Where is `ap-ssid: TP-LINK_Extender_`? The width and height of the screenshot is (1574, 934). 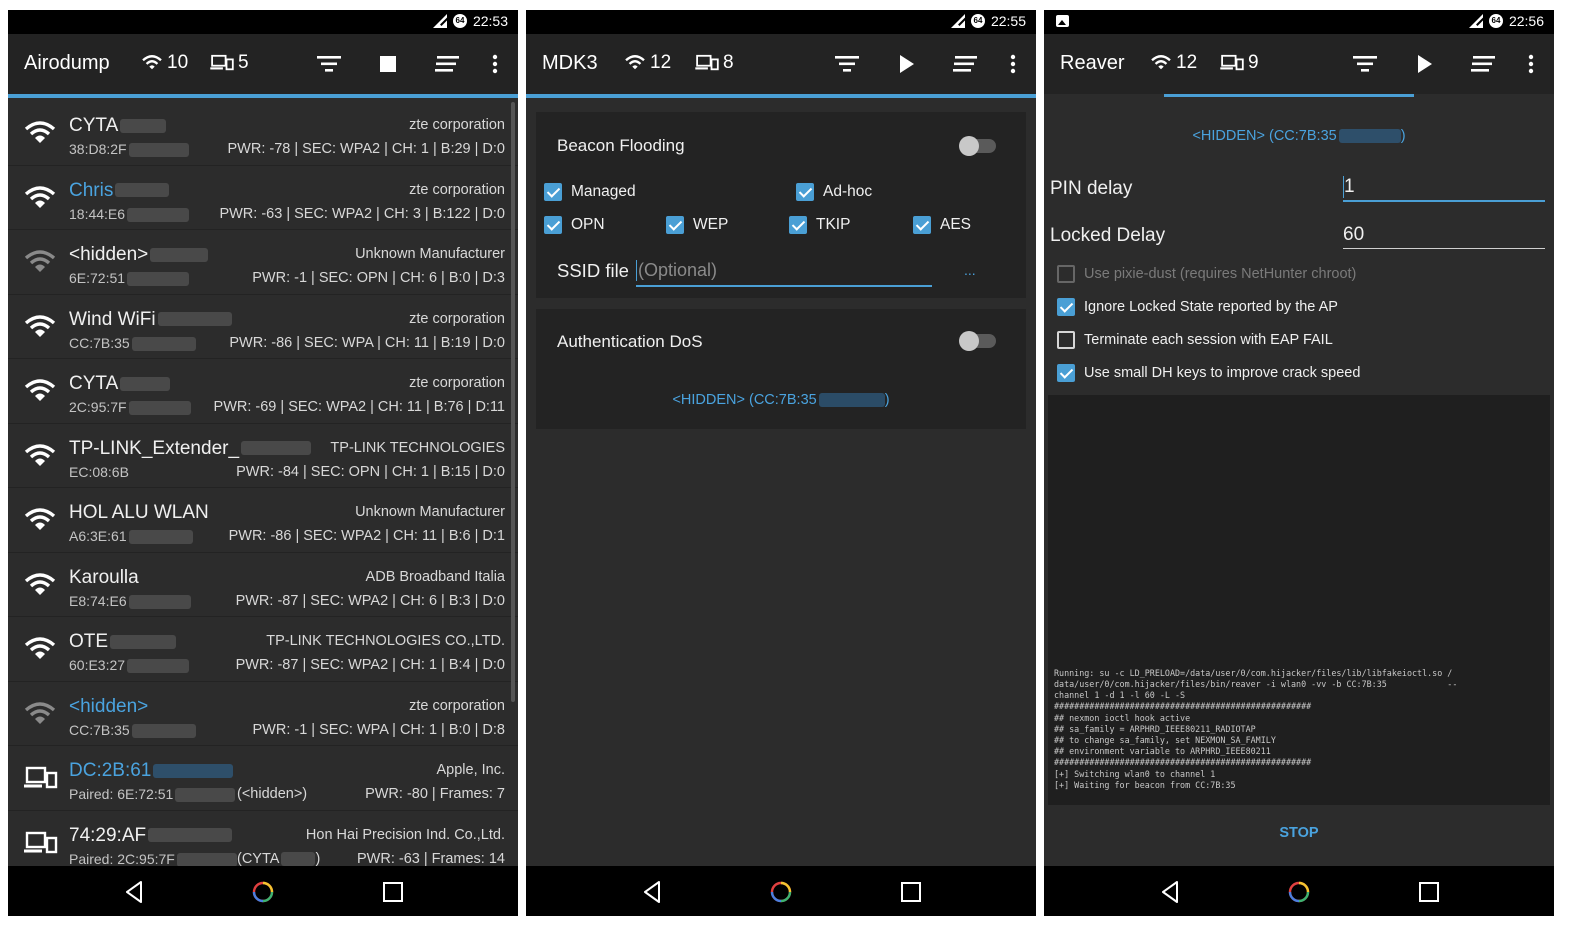 ap-ssid: TP-LINK_Extender_ is located at coordinates (190, 449).